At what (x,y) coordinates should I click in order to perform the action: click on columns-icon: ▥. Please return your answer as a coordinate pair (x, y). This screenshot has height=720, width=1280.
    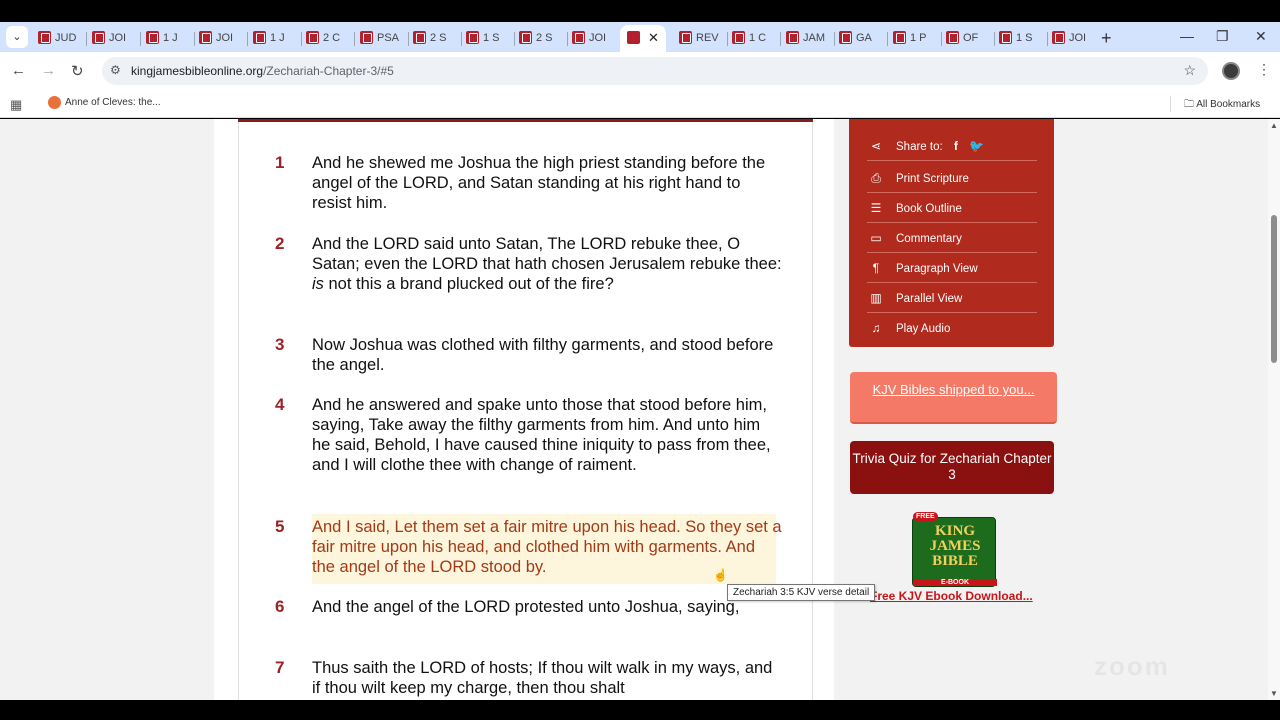
    Looking at the image, I should click on (876, 298).